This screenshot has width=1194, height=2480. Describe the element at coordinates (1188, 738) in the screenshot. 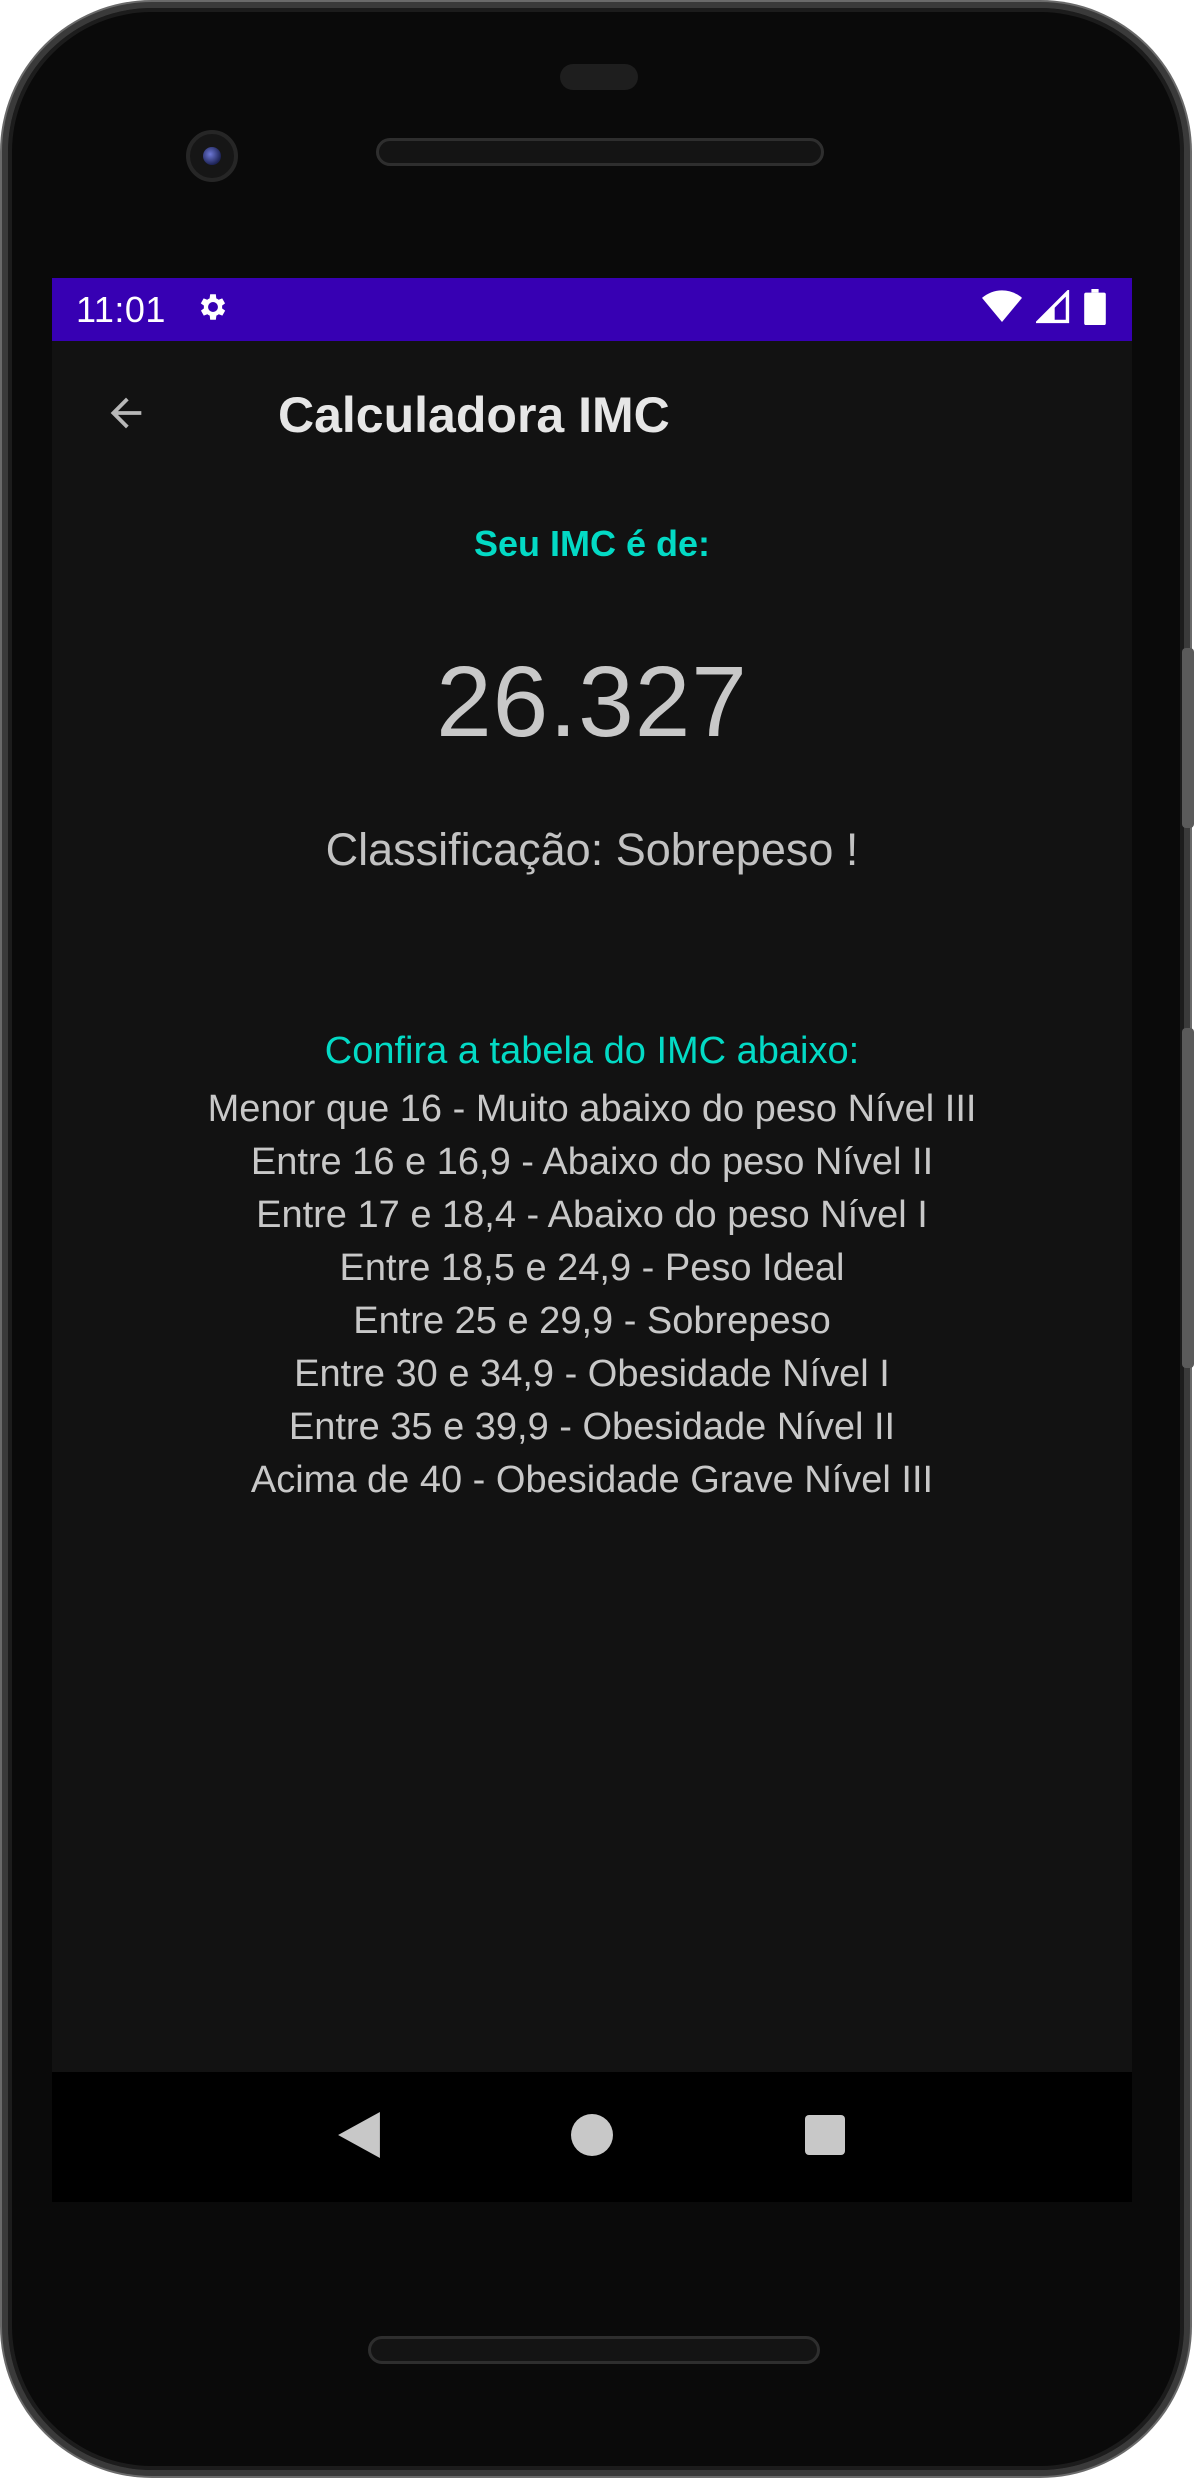

I see `volume-button` at that location.